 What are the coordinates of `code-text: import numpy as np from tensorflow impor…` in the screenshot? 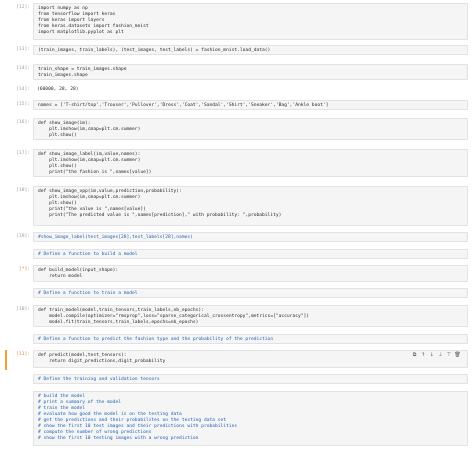 It's located at (93, 20).